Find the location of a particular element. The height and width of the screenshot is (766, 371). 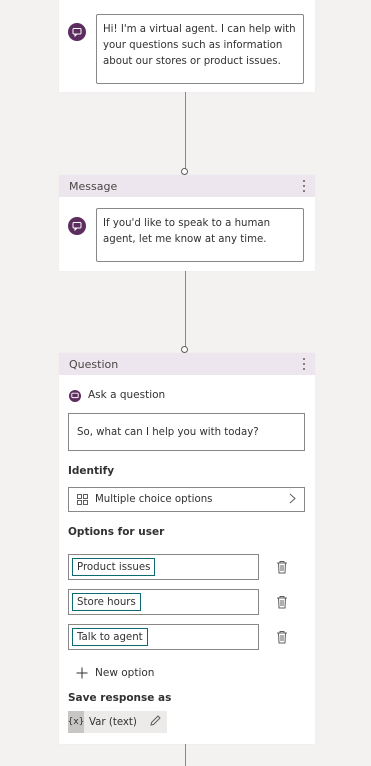

options-for-user-label: Options for user is located at coordinates (116, 532).